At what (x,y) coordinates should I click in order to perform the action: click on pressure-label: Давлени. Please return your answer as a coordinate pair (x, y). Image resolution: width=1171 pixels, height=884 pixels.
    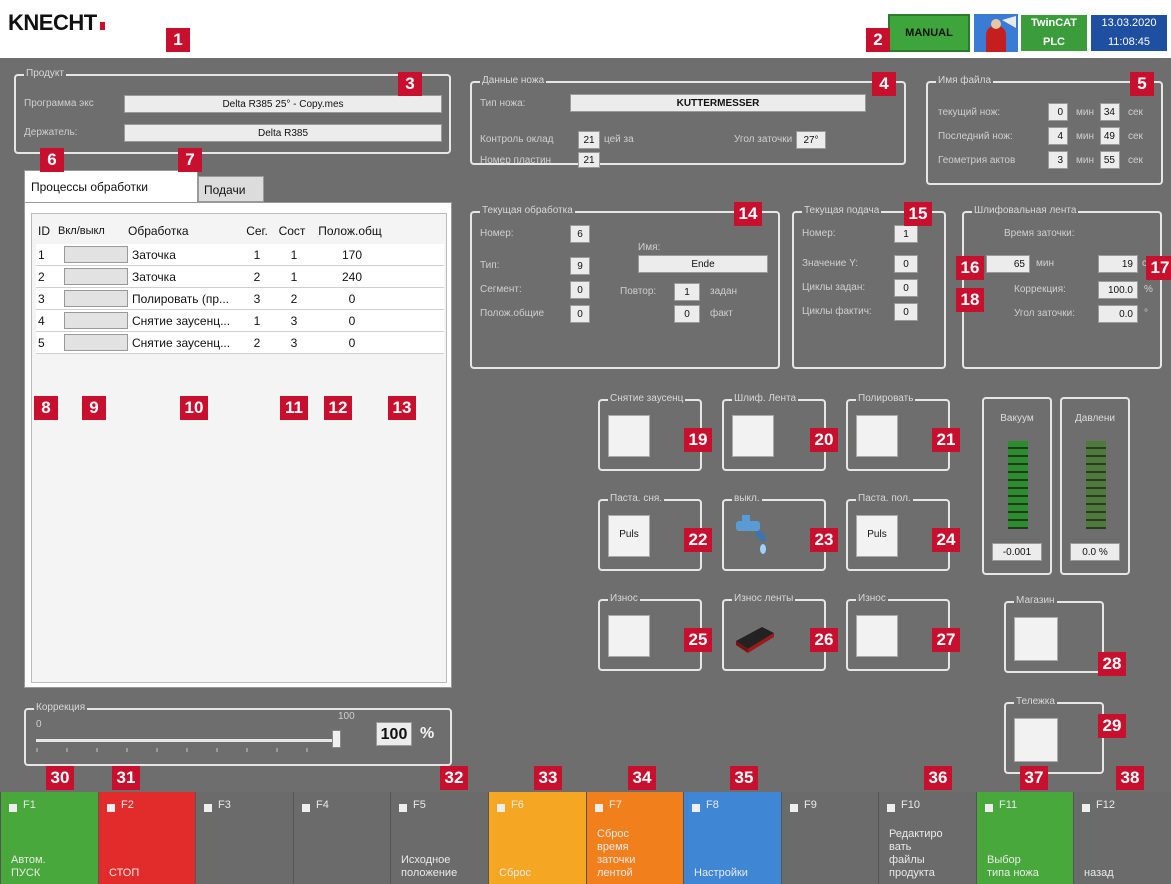
    Looking at the image, I should click on (1095, 418).